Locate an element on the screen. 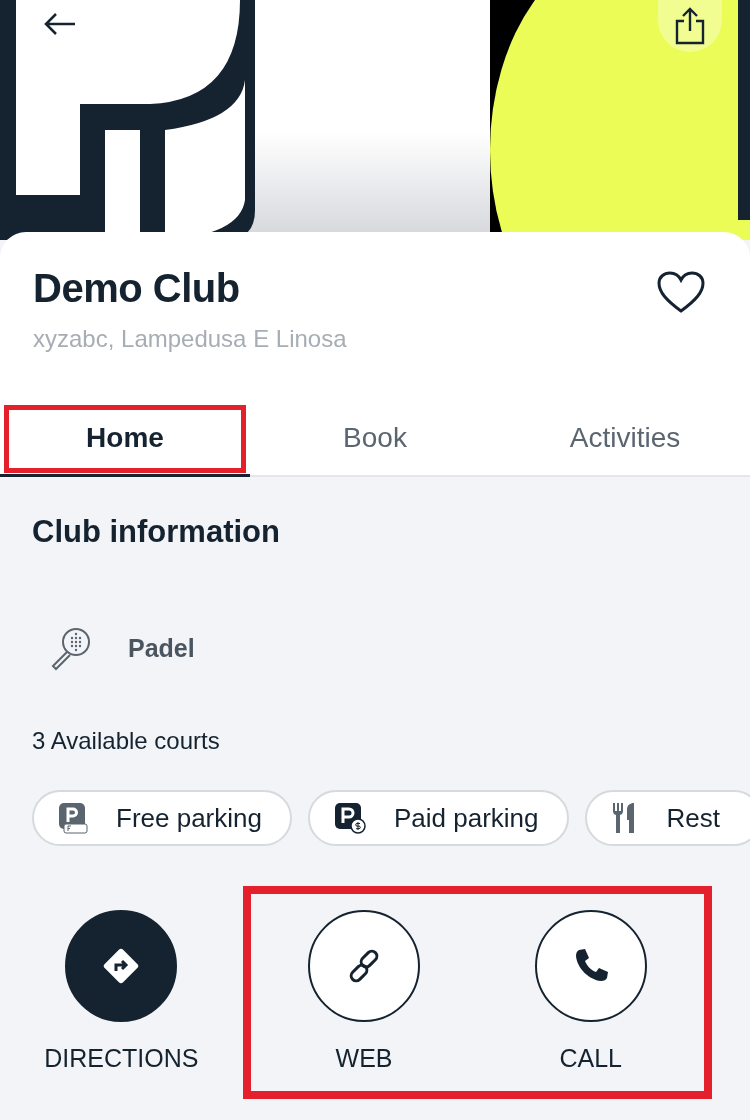  back-arrow-icon is located at coordinates (60, 24).